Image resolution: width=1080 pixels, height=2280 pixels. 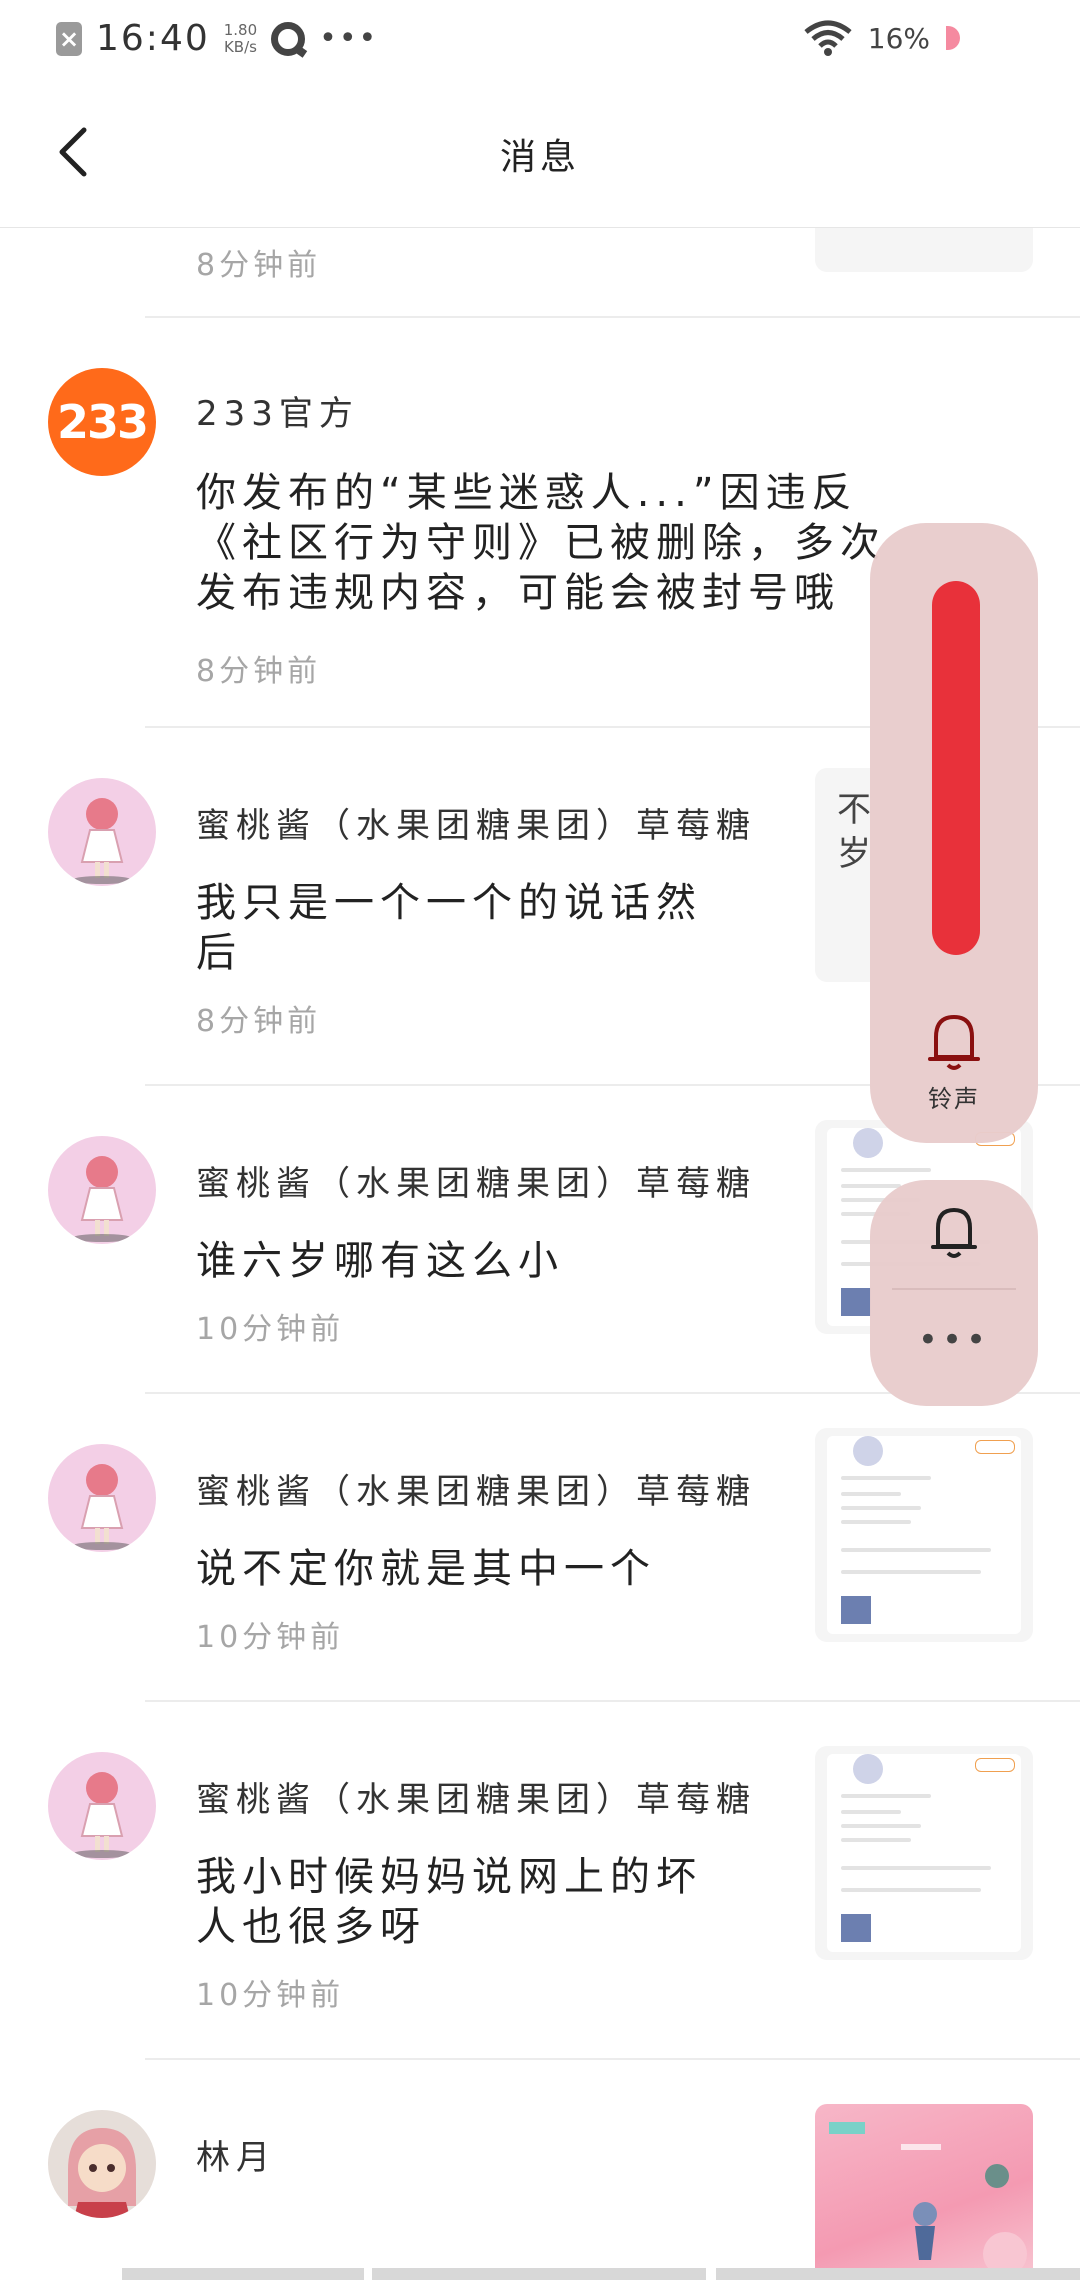 What do you see at coordinates (540, 2170) in the screenshot?
I see `list-item: 林月` at bounding box center [540, 2170].